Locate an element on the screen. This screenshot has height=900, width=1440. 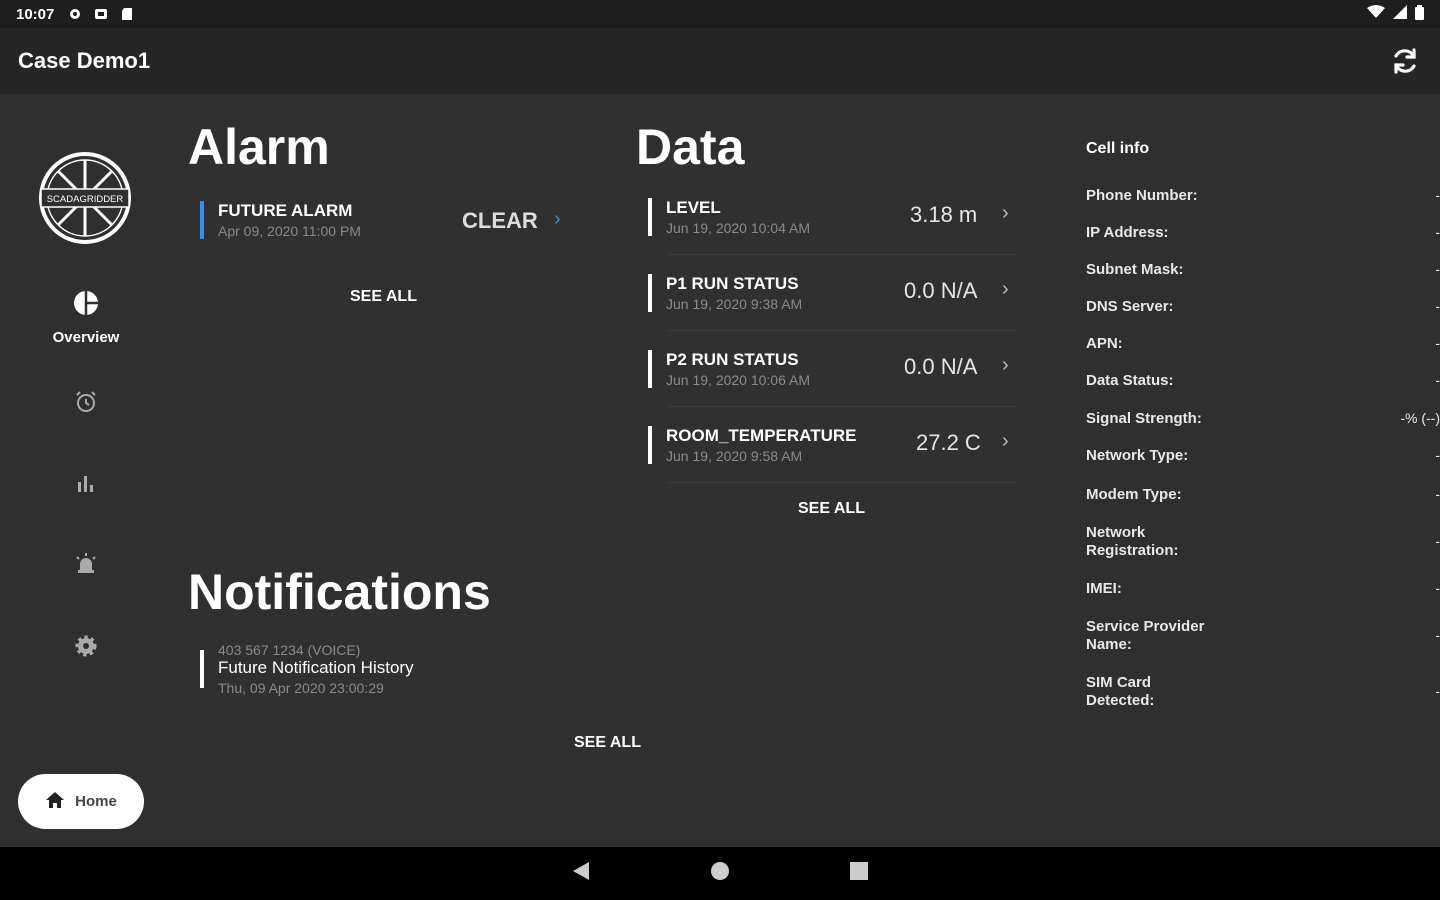
company-logo: SCADAGRIDDER is located at coordinates (85, 198).